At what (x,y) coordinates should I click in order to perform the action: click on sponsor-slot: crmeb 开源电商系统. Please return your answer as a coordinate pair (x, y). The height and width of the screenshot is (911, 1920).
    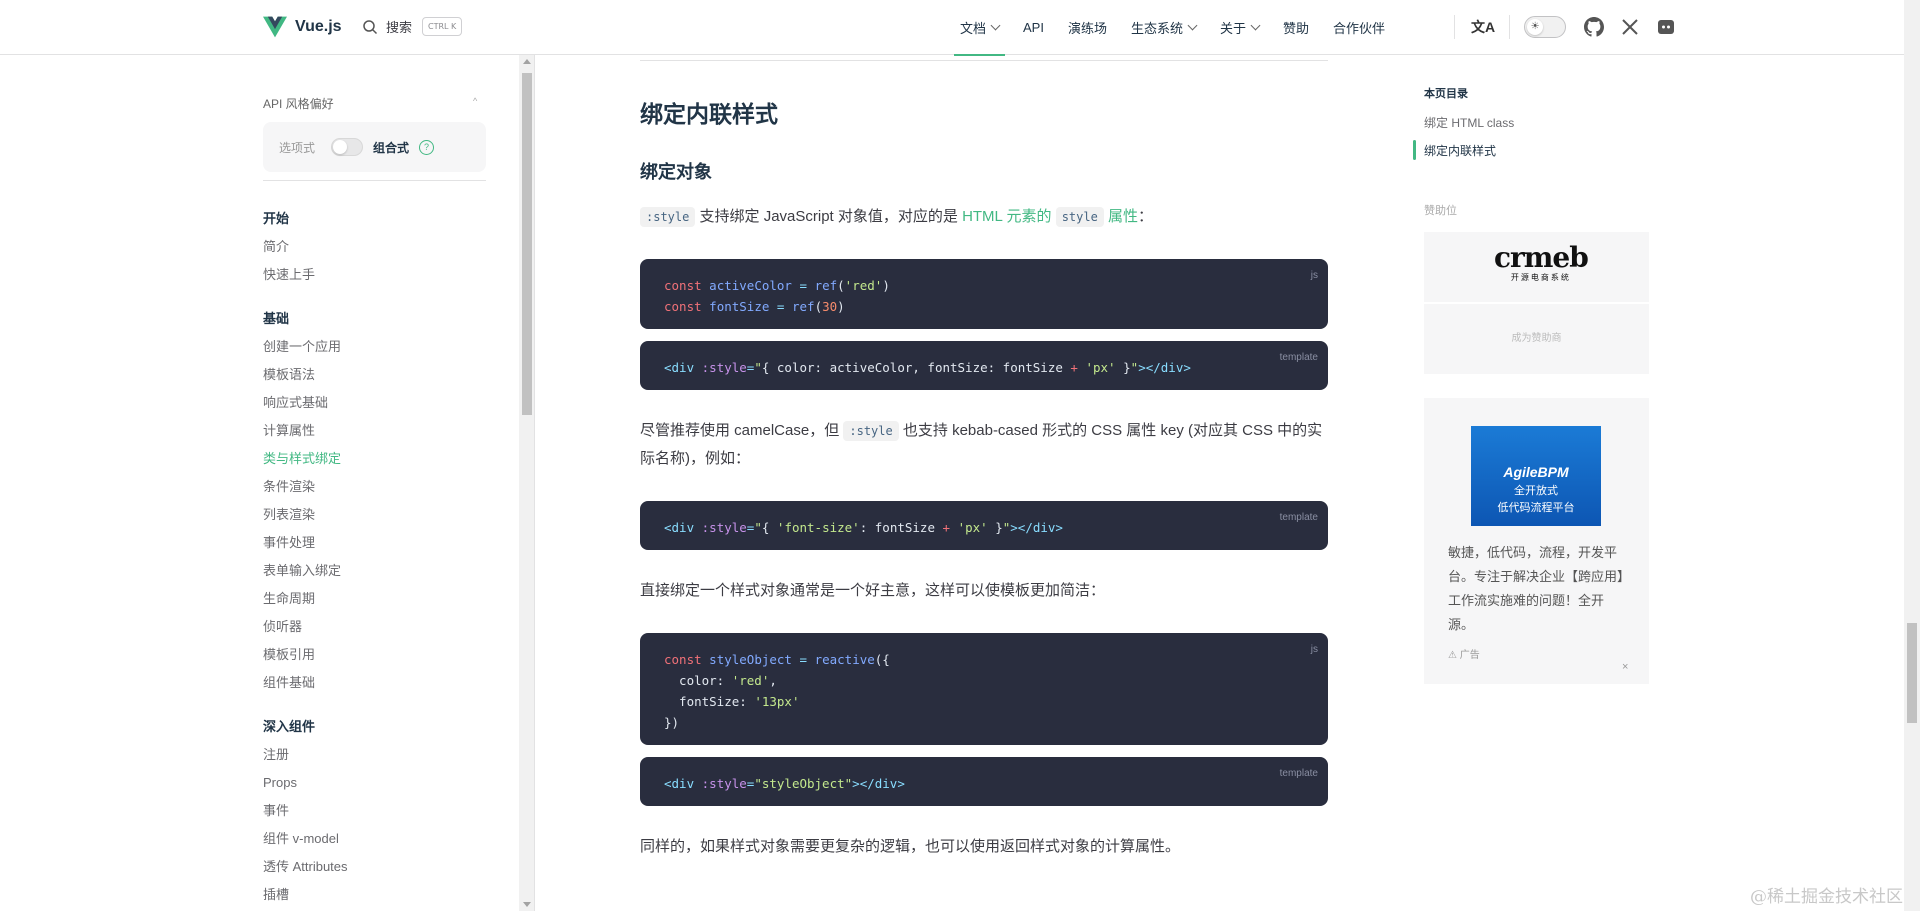
    Looking at the image, I should click on (1536, 267).